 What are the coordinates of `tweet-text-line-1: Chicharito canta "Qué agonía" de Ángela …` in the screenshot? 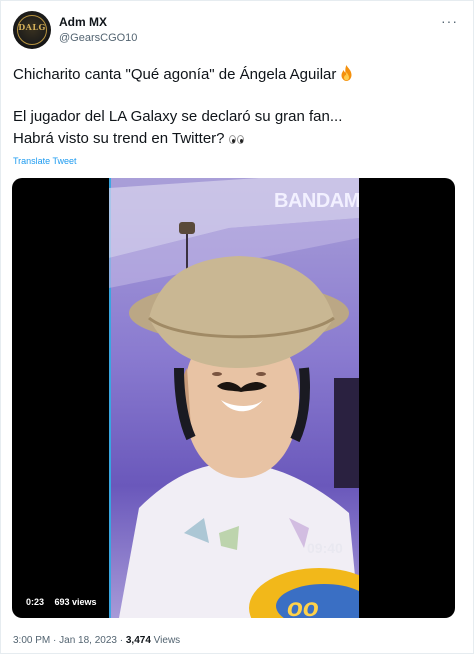 It's located at (183, 74).